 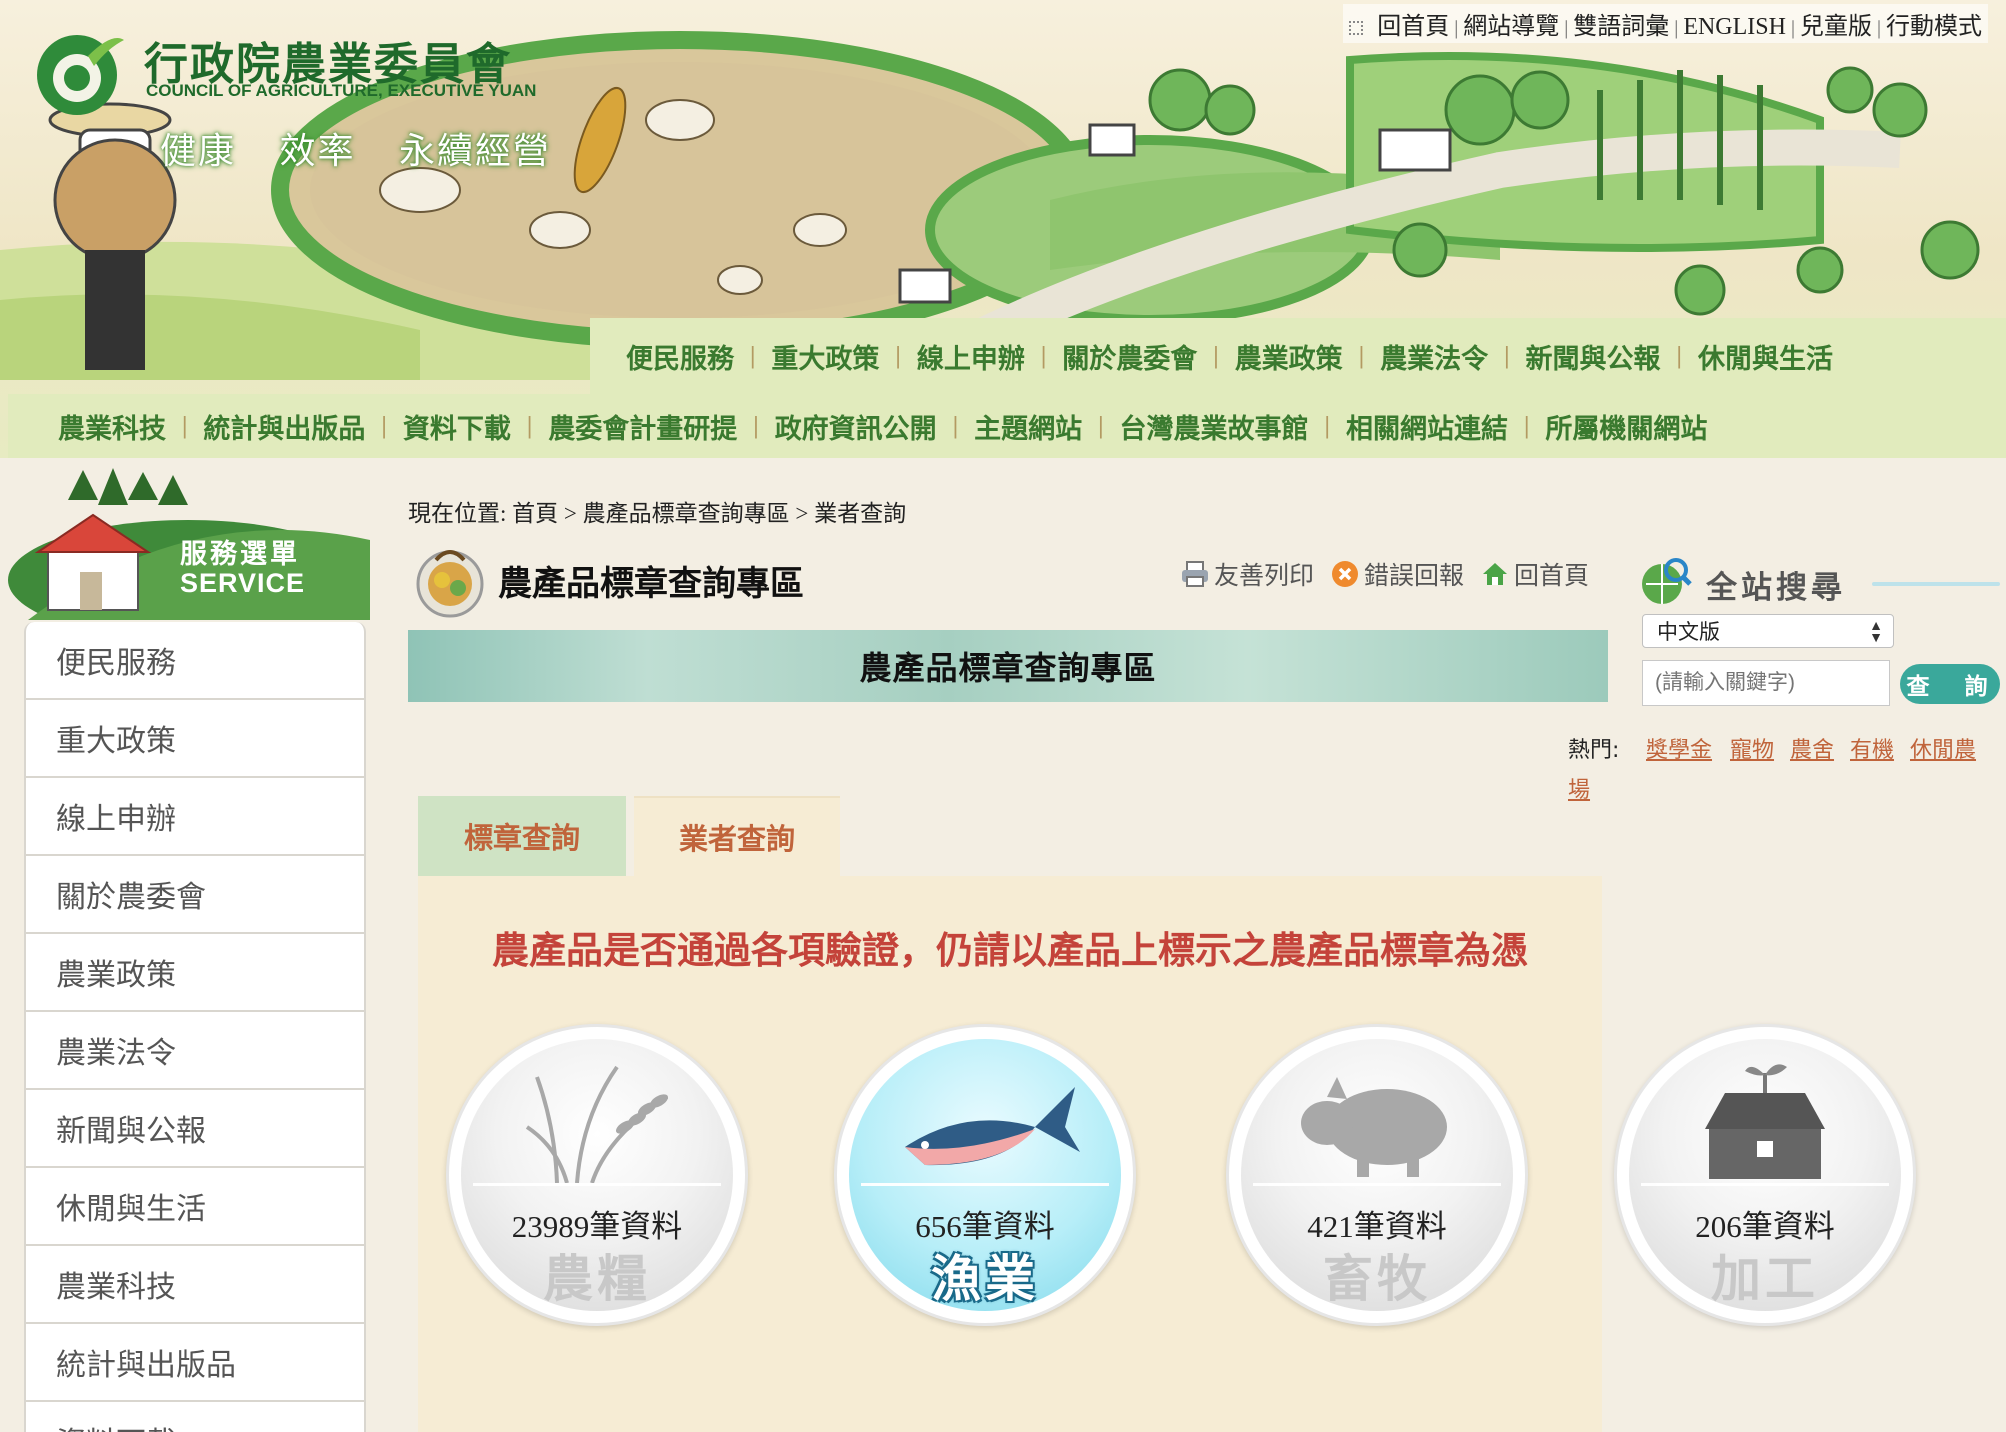 What do you see at coordinates (195, 895) in the screenshot?
I see `side-menu-item: 關於農委會` at bounding box center [195, 895].